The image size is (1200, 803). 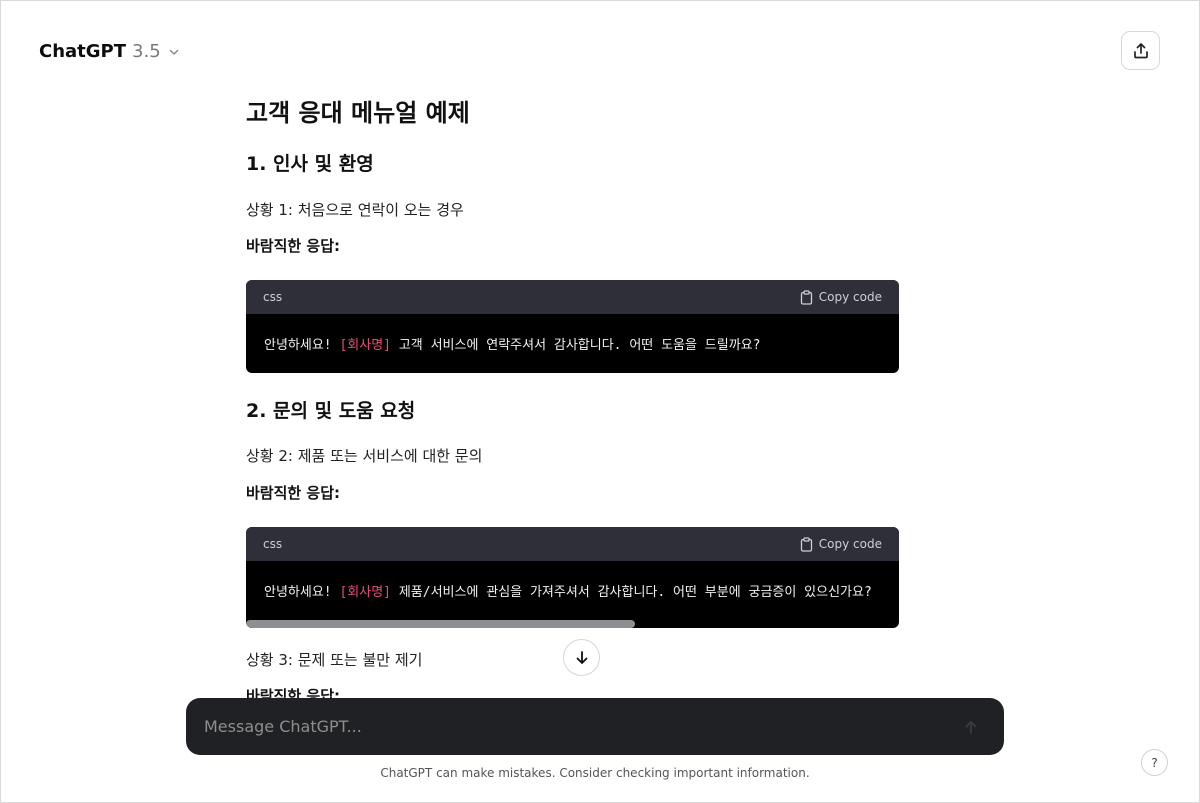 I want to click on help-button: ?, so click(x=1154, y=762).